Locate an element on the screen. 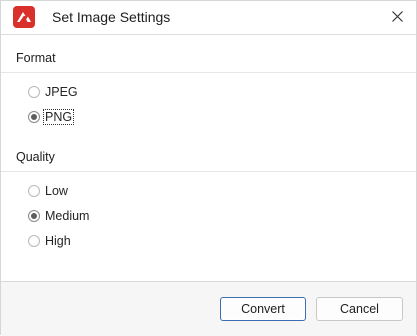 This screenshot has width=417, height=336. quality-option-high: High is located at coordinates (49, 241).